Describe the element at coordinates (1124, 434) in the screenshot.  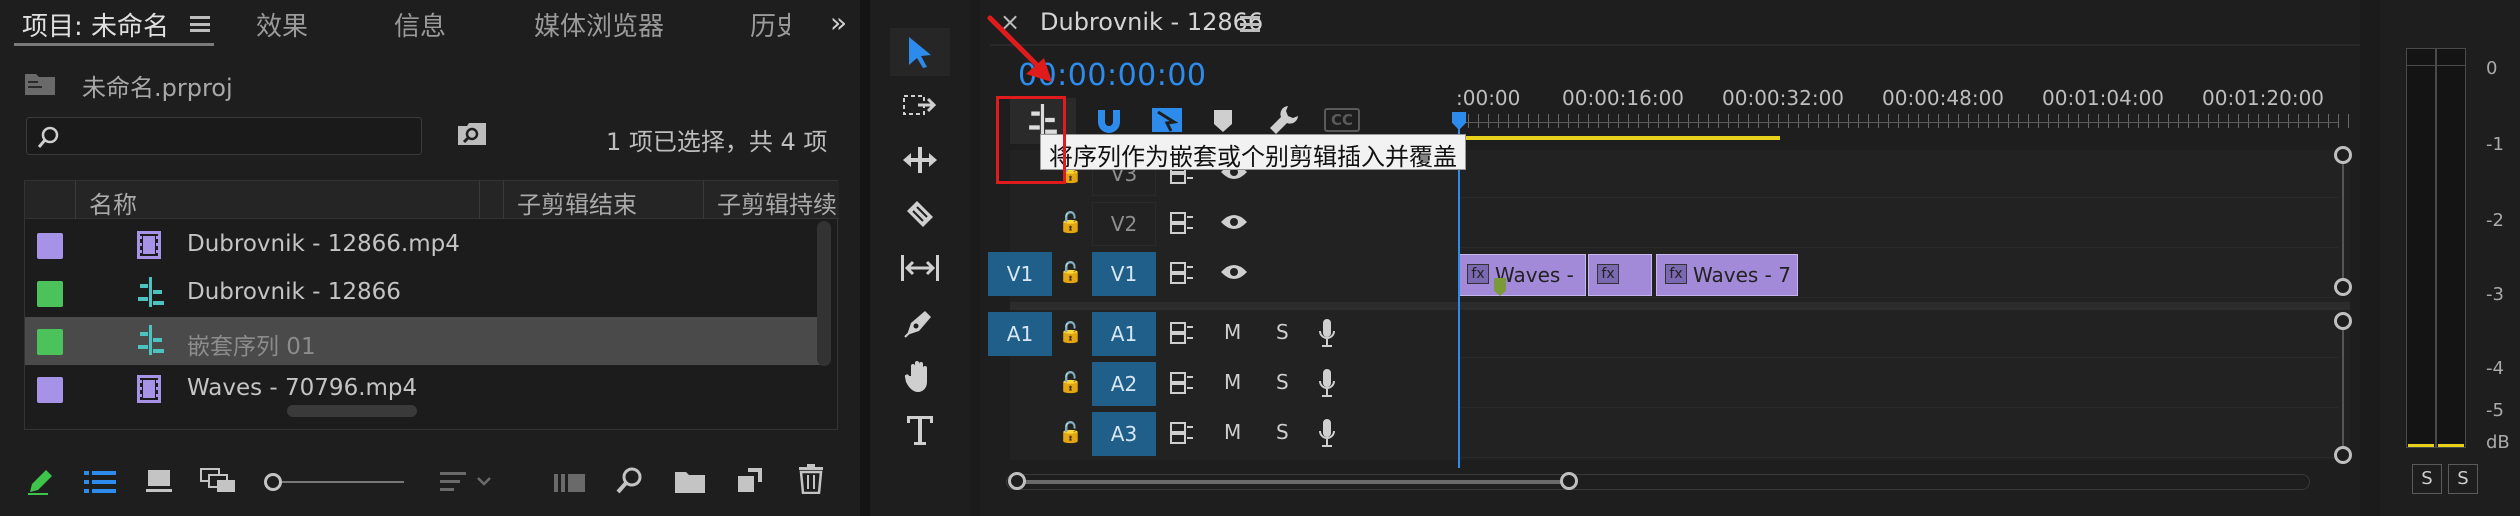
I see `track-target-a3: A3` at that location.